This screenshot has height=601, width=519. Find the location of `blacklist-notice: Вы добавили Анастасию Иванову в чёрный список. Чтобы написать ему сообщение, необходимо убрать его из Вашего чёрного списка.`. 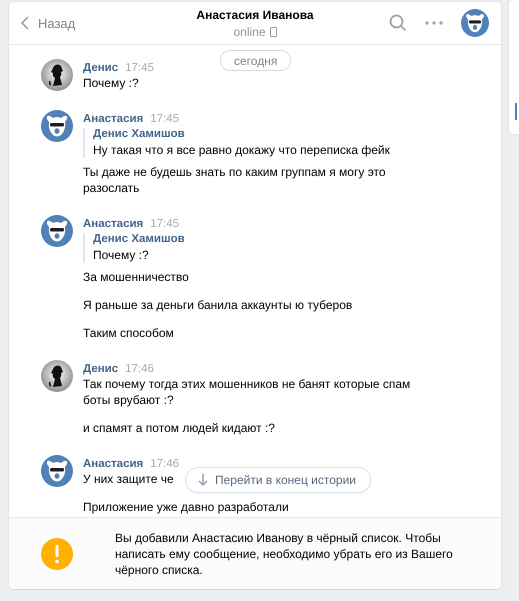

blacklist-notice: Вы добавили Анастасию Иванову в чёрный список. Чтобы написать ему сообщение, необходимо убрать его из Вашего чёрного списка. is located at coordinates (284, 554).